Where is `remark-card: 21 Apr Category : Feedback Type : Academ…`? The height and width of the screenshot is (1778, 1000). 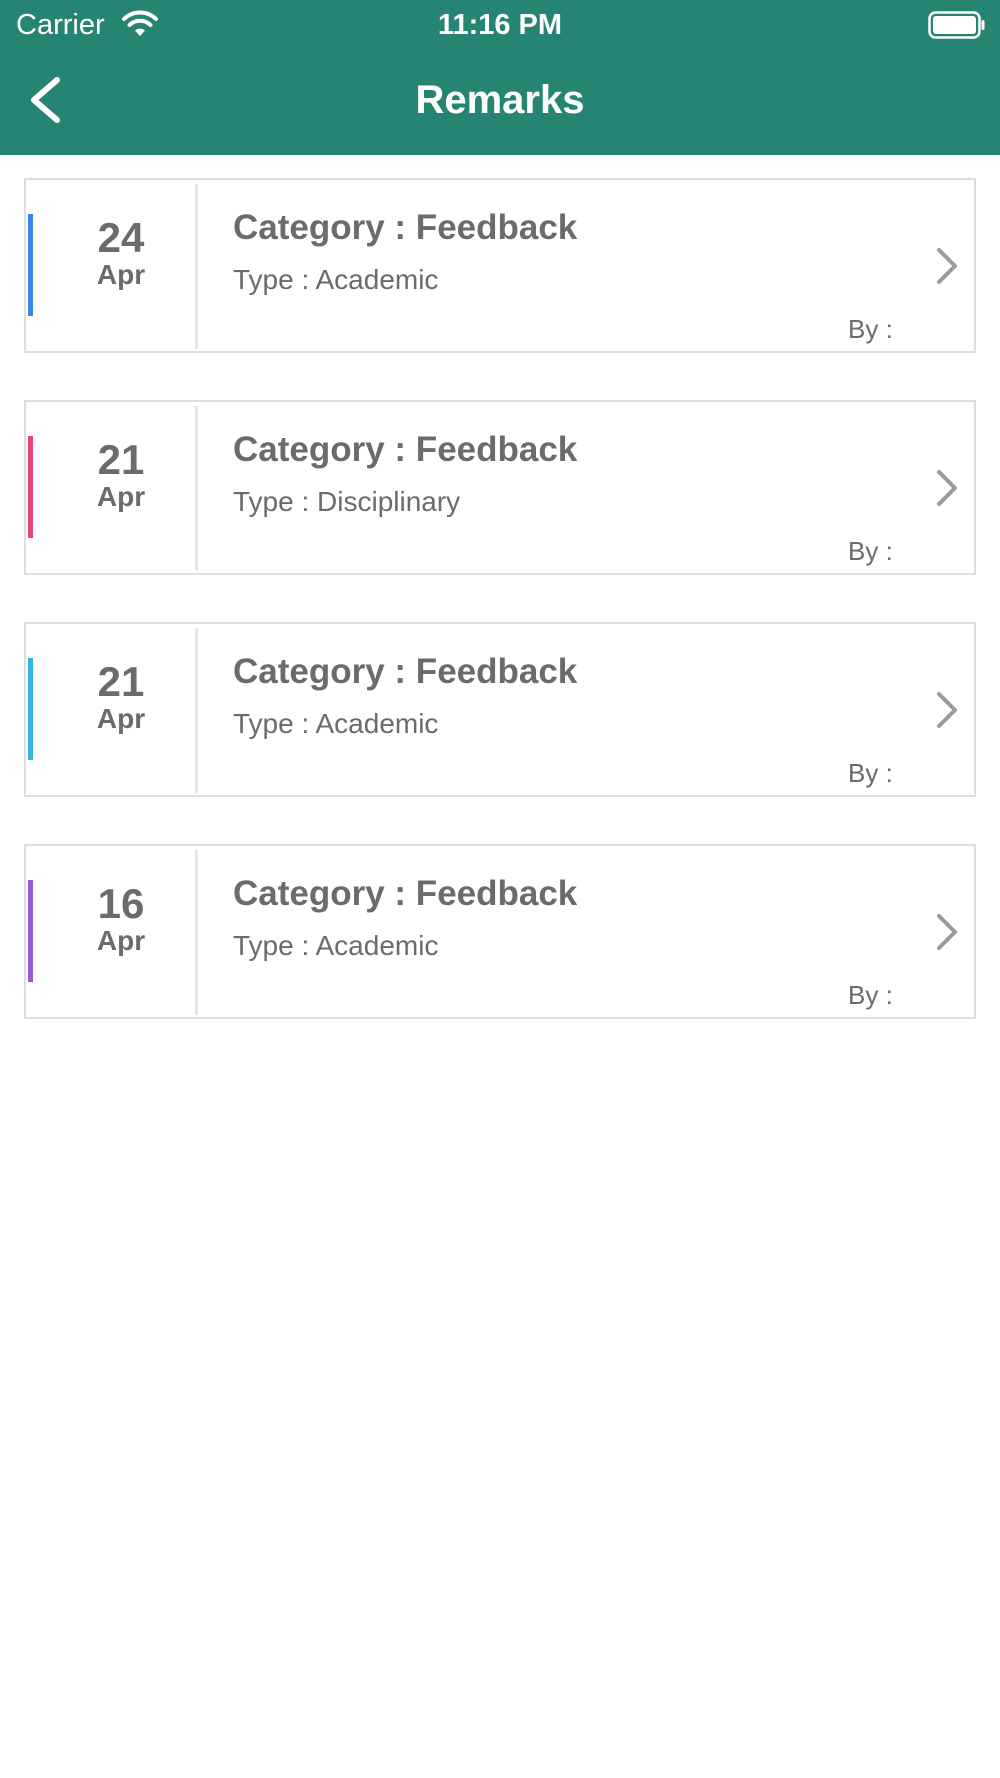 remark-card: 21 Apr Category : Feedback Type : Academ… is located at coordinates (500, 709).